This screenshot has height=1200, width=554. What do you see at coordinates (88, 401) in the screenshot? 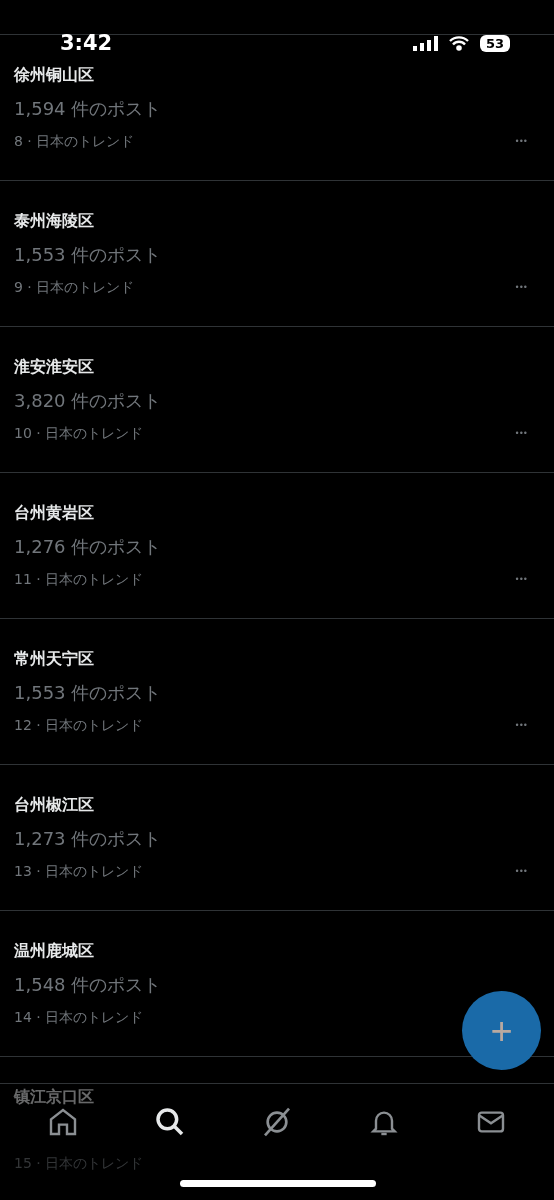
I see `post-count: 3,820 件のポスト` at bounding box center [88, 401].